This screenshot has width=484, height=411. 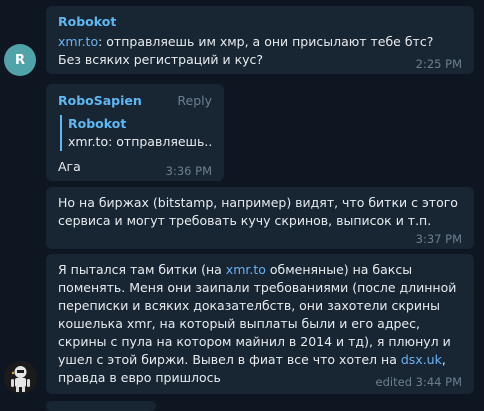 I want to click on avatar, so click(x=20, y=377).